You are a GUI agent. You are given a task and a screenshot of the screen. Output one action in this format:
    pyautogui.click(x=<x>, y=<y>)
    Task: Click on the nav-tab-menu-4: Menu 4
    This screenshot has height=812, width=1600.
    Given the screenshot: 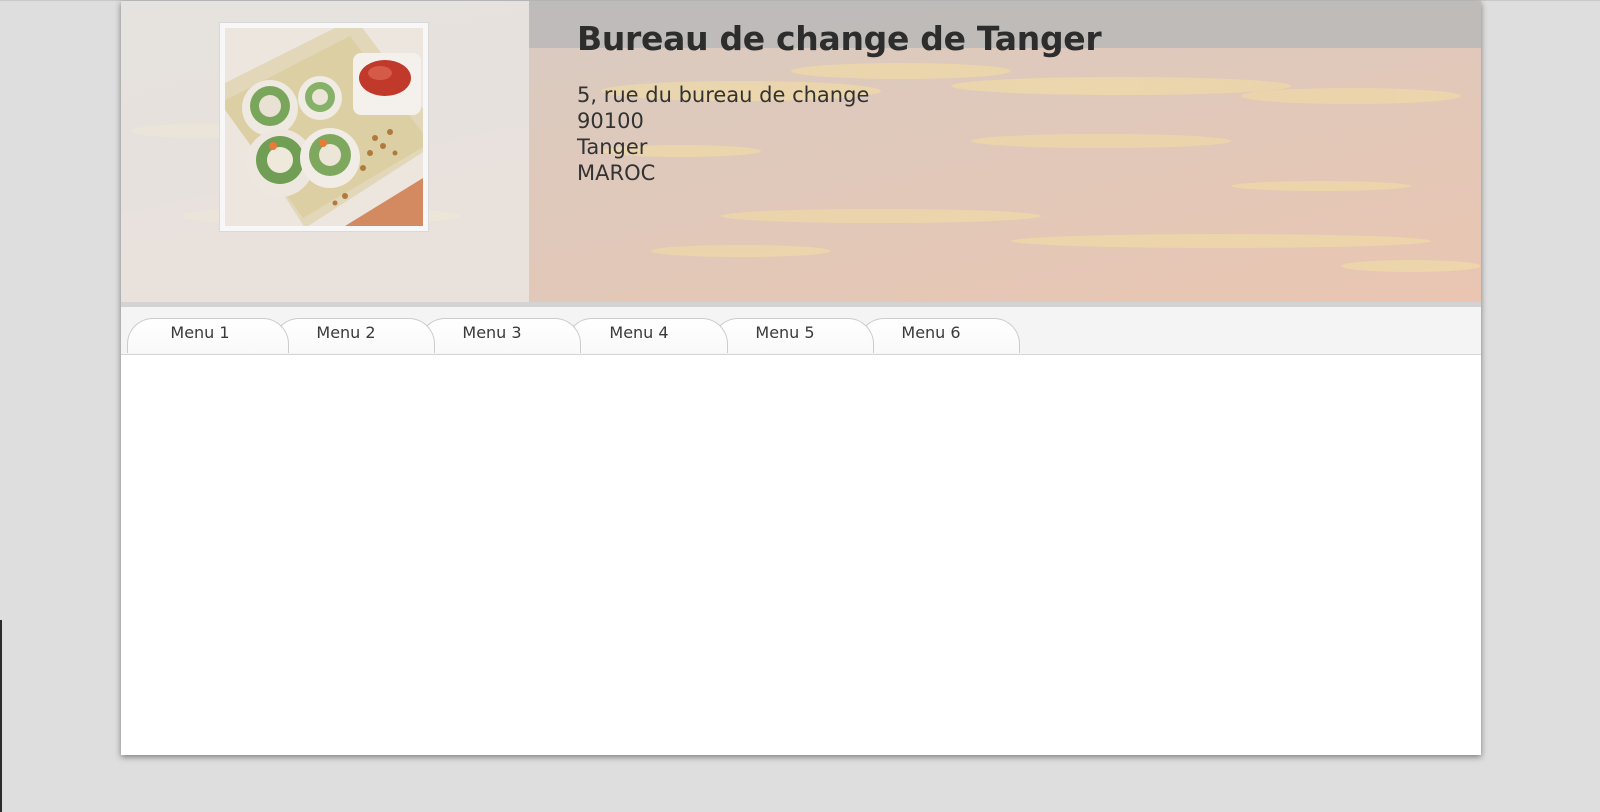 What is the action you would take?
    pyautogui.click(x=647, y=335)
    